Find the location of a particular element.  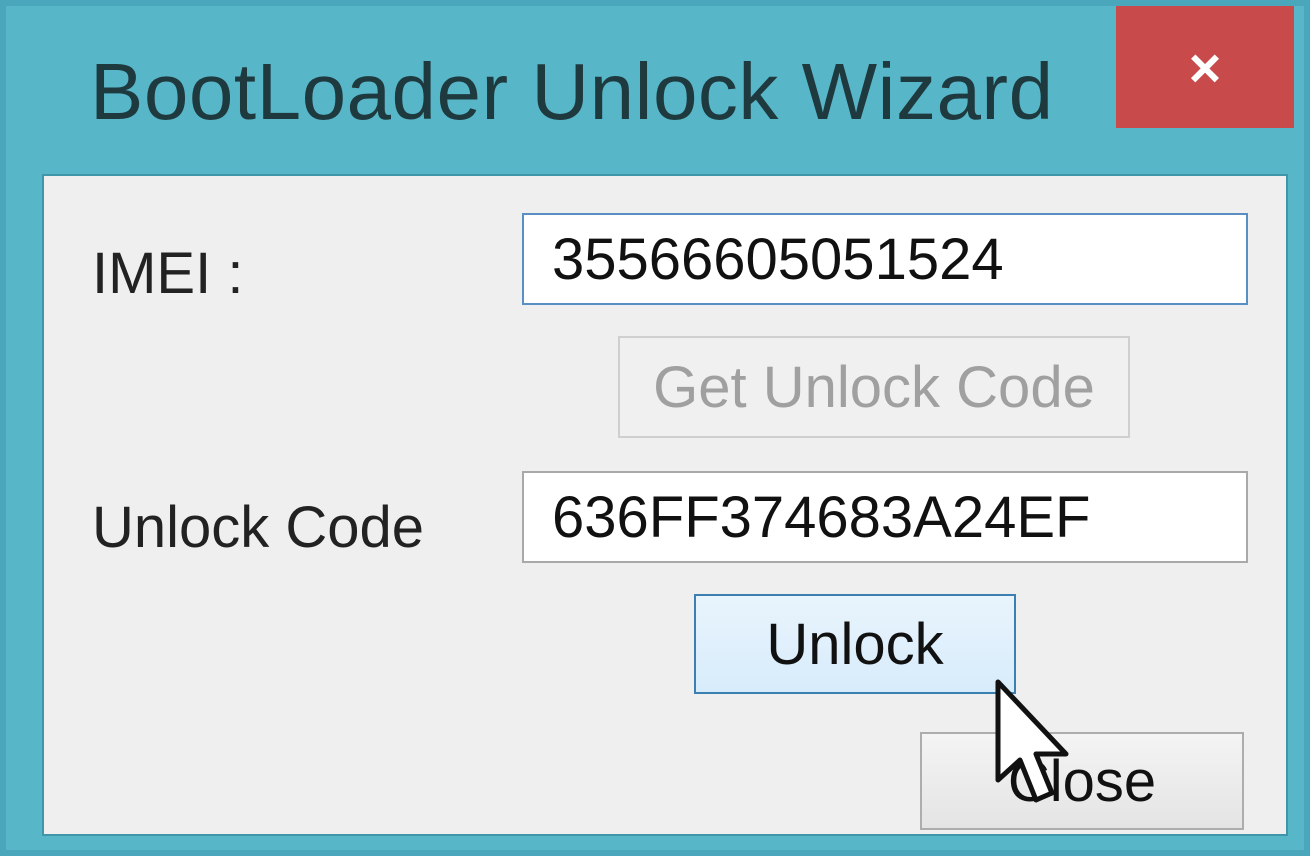

window-close-button: × is located at coordinates (1205, 67).